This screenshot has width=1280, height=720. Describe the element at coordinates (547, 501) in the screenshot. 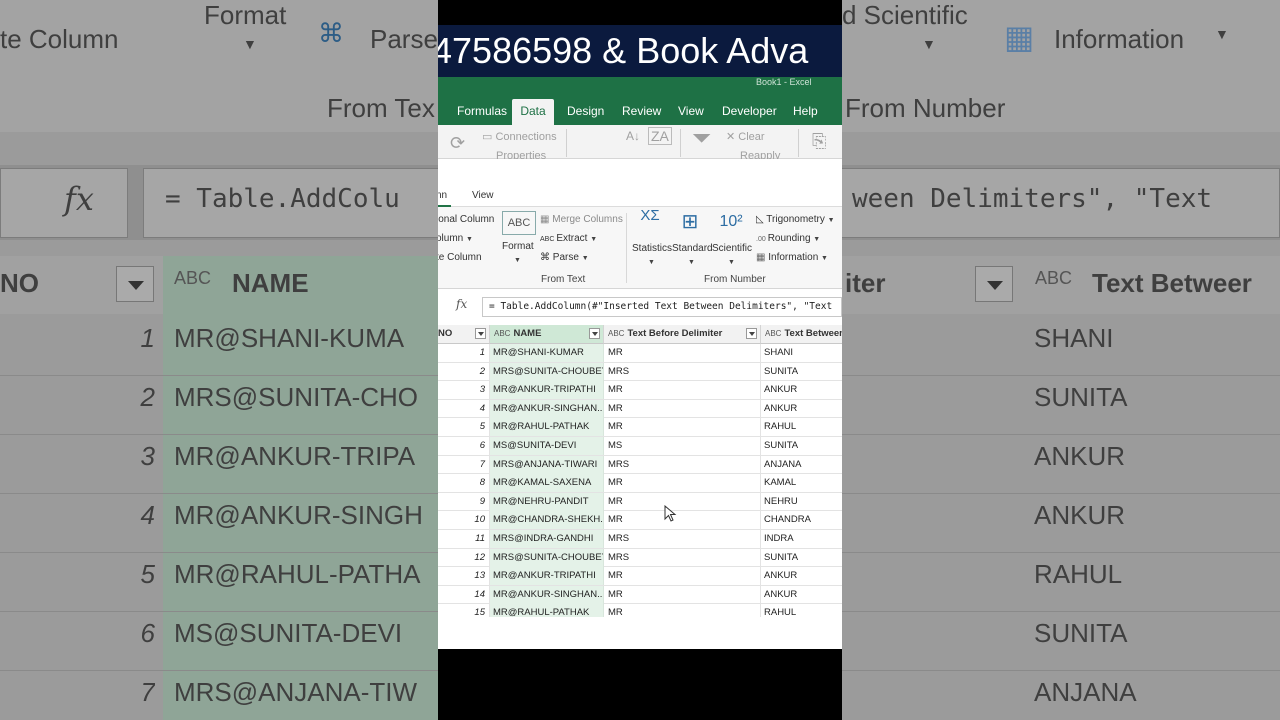

I see `cell-name: MR@NEHRU-PANDIT` at that location.